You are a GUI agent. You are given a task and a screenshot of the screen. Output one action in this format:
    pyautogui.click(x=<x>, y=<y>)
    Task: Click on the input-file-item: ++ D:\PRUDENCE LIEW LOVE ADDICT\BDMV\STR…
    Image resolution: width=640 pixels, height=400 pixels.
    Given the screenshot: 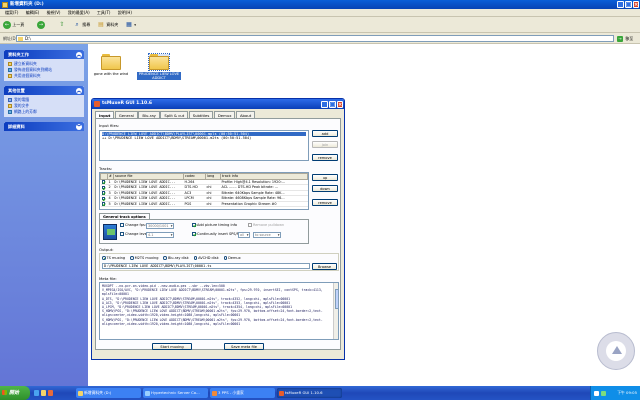 What is the action you would take?
    pyautogui.click(x=204, y=138)
    